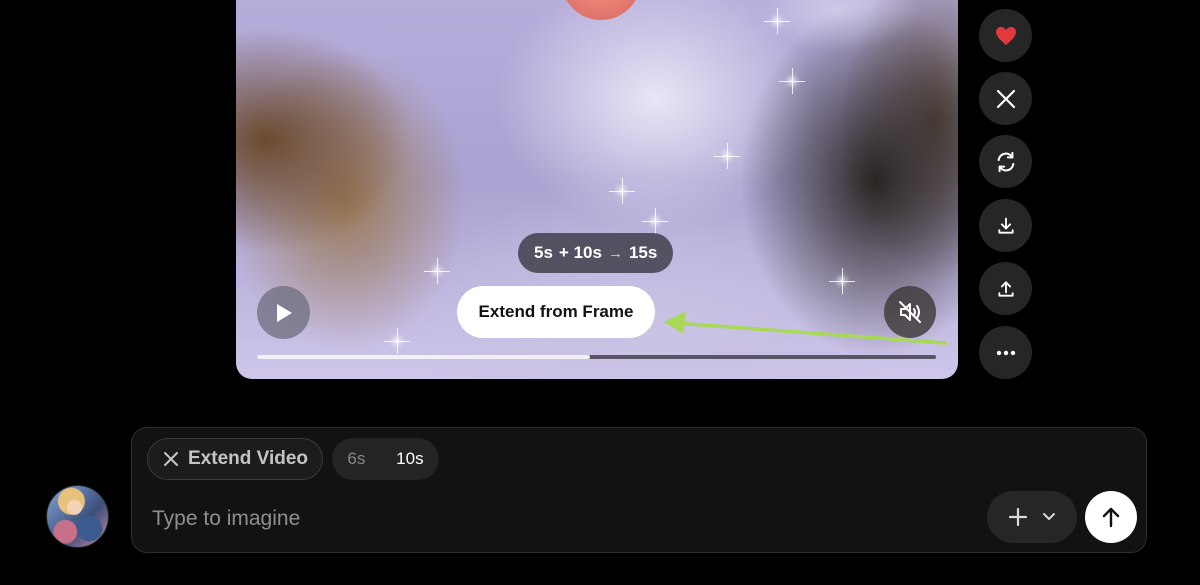  Describe the element at coordinates (615, 253) in the screenshot. I see `arrow-right-icon: →` at that location.